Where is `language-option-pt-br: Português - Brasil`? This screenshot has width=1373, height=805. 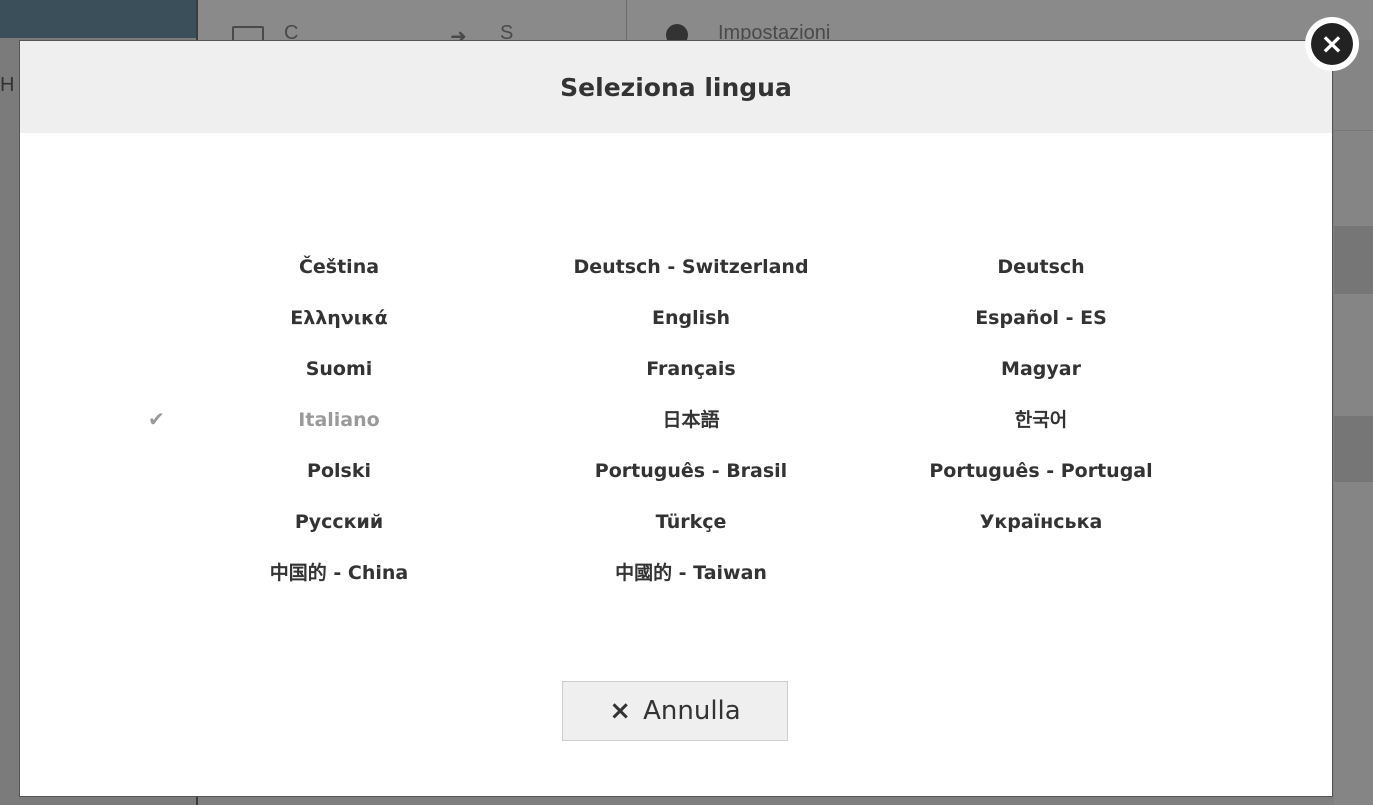 language-option-pt-br: Português - Brasil is located at coordinates (691, 471).